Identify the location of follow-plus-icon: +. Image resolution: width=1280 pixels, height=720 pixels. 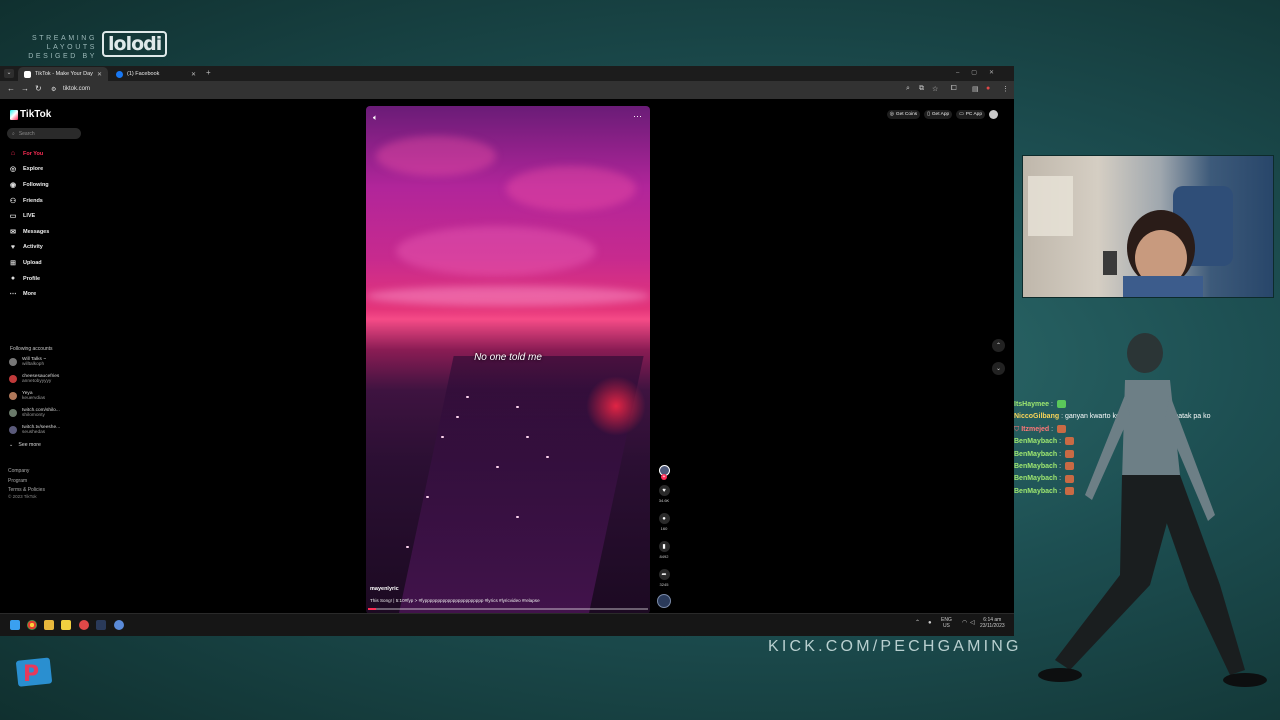
(664, 477).